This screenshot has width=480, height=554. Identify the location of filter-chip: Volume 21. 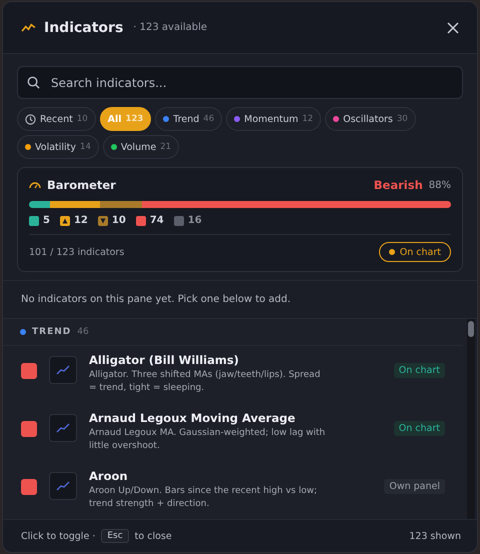
(141, 147).